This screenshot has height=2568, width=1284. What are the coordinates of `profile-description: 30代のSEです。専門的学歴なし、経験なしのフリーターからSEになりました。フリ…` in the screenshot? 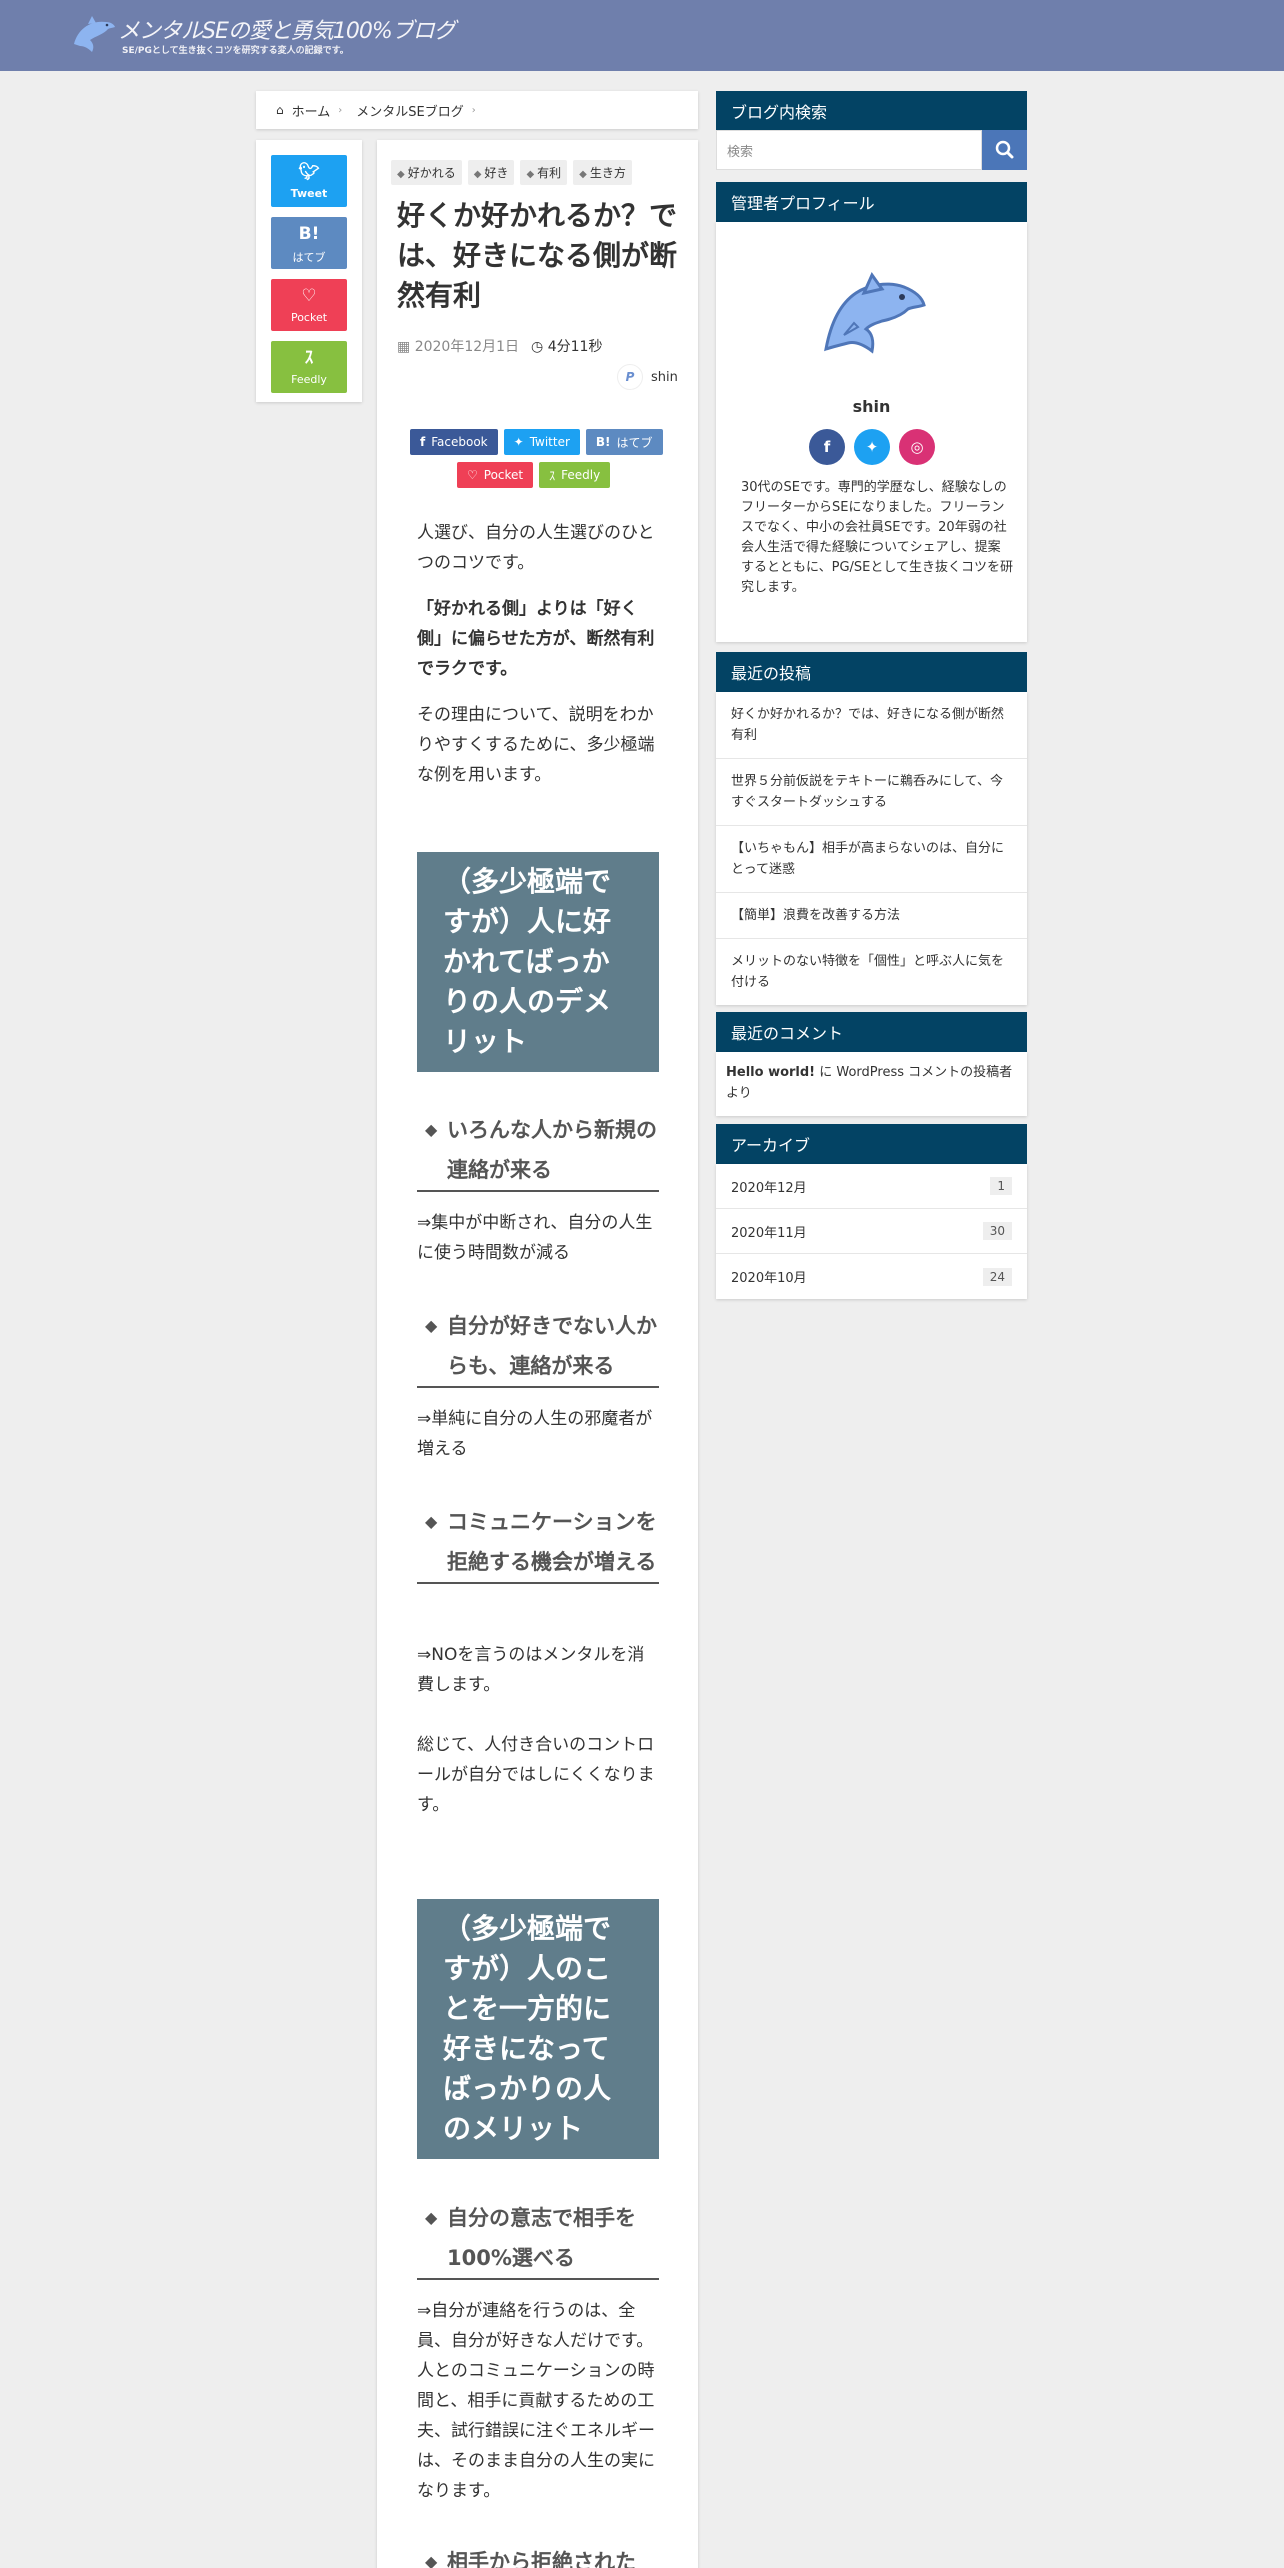 It's located at (877, 537).